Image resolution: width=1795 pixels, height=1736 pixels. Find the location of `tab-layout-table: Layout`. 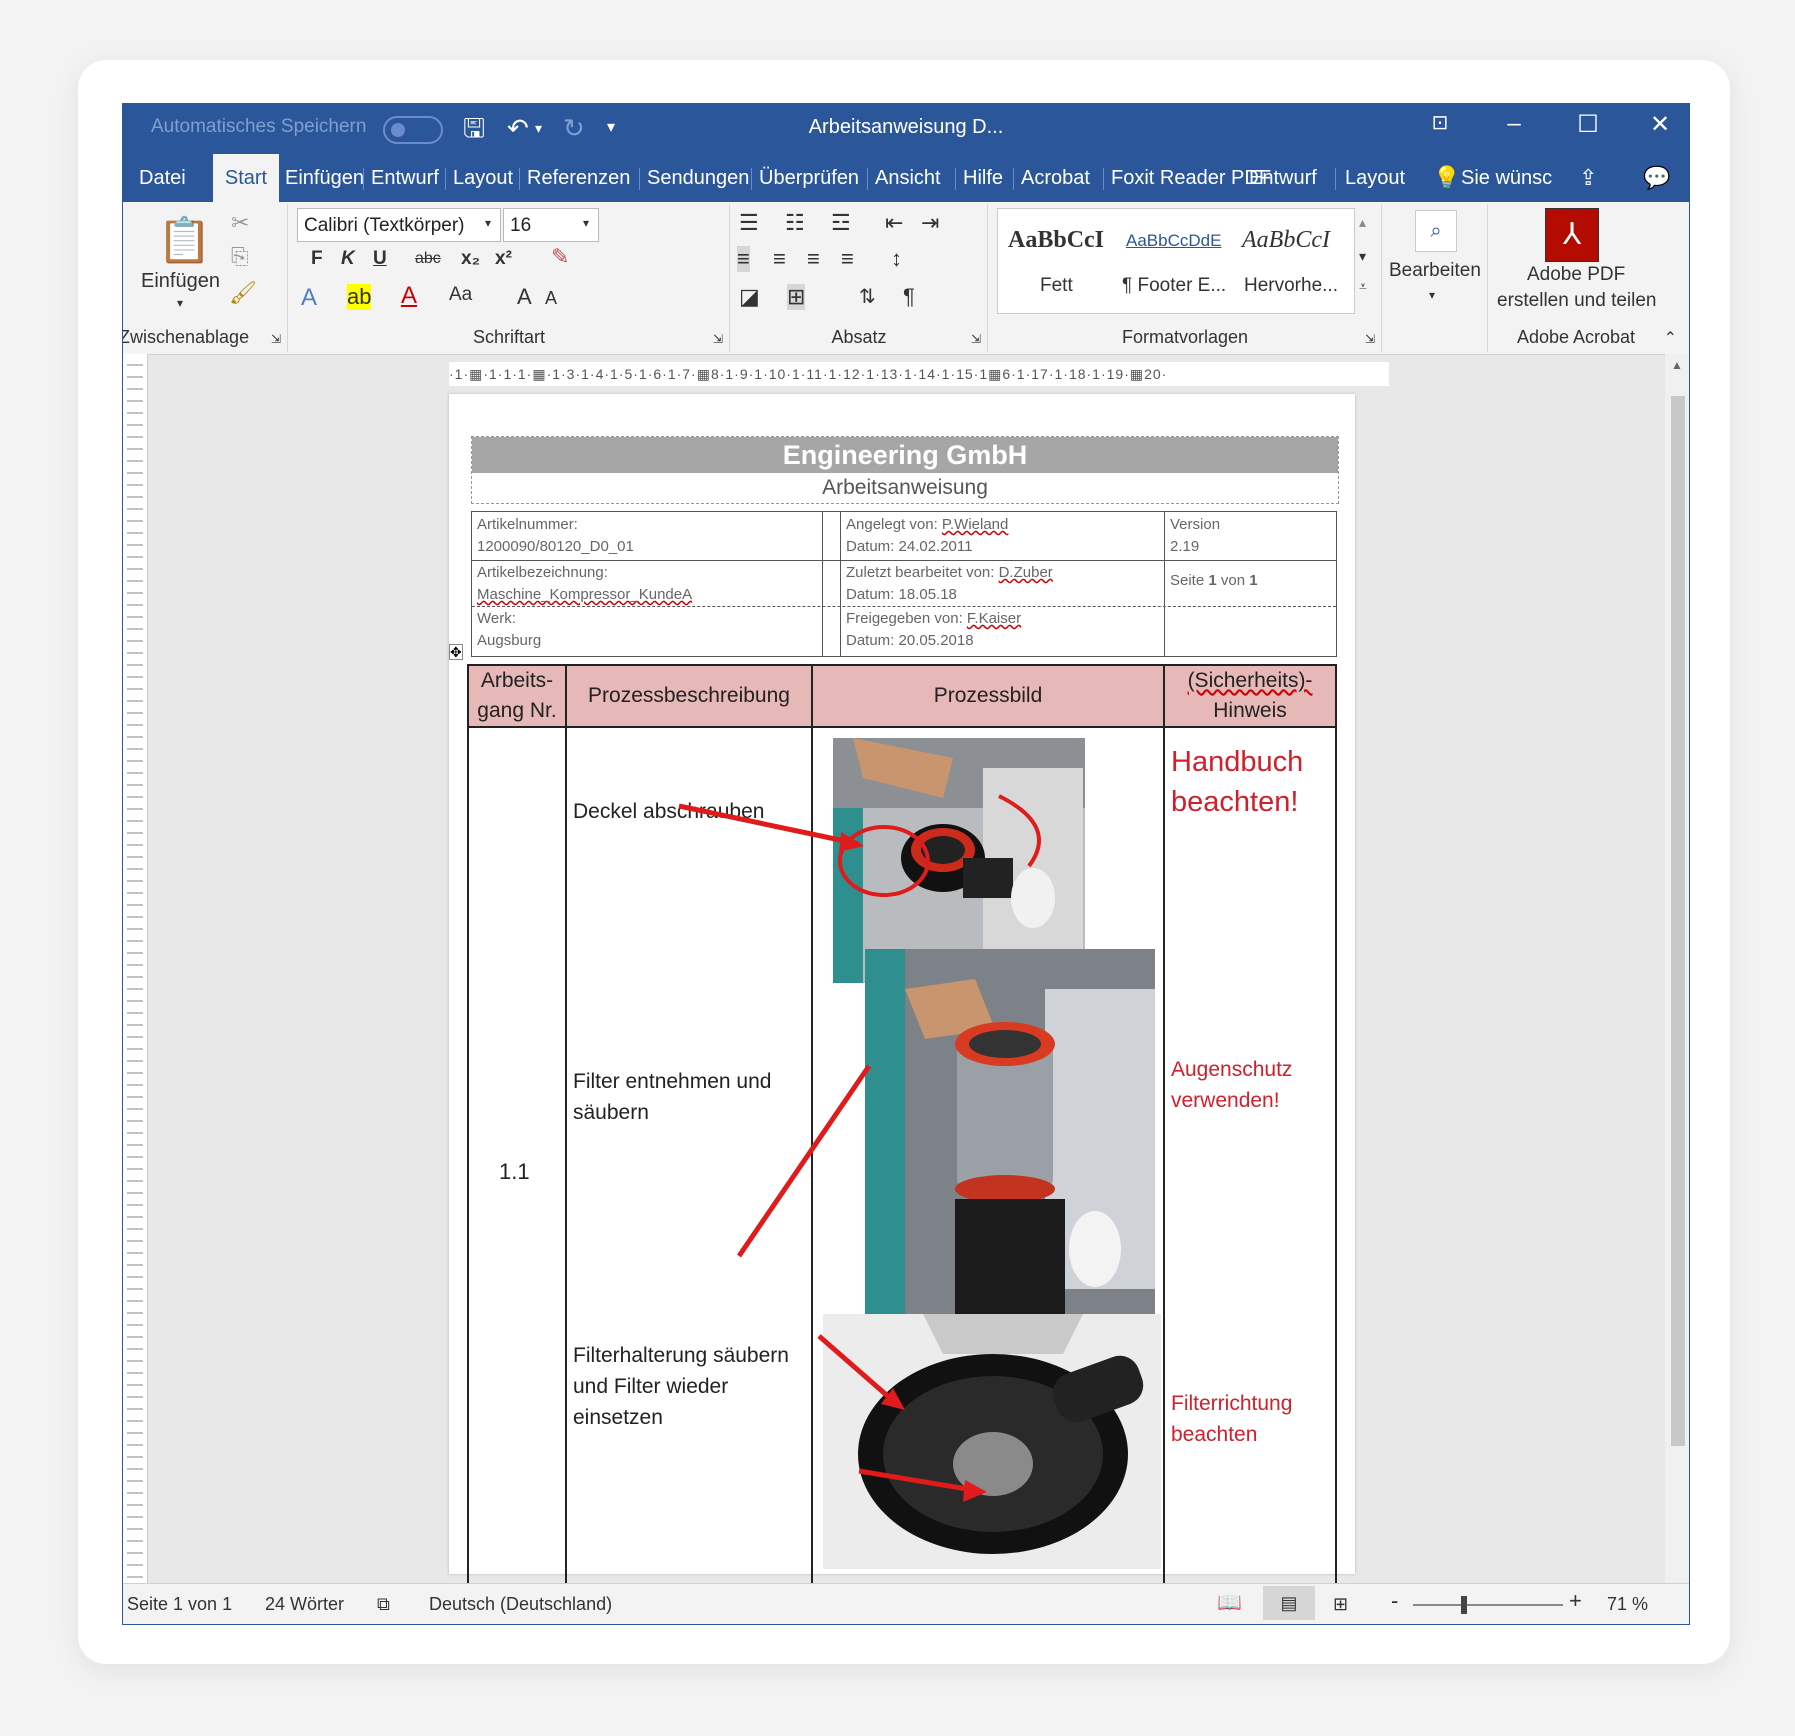

tab-layout-table: Layout is located at coordinates (1375, 178).